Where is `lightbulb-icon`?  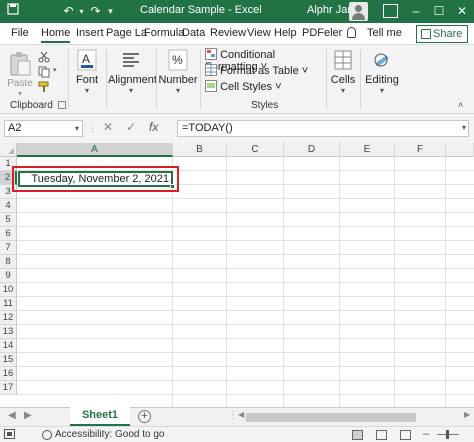 lightbulb-icon is located at coordinates (351, 32).